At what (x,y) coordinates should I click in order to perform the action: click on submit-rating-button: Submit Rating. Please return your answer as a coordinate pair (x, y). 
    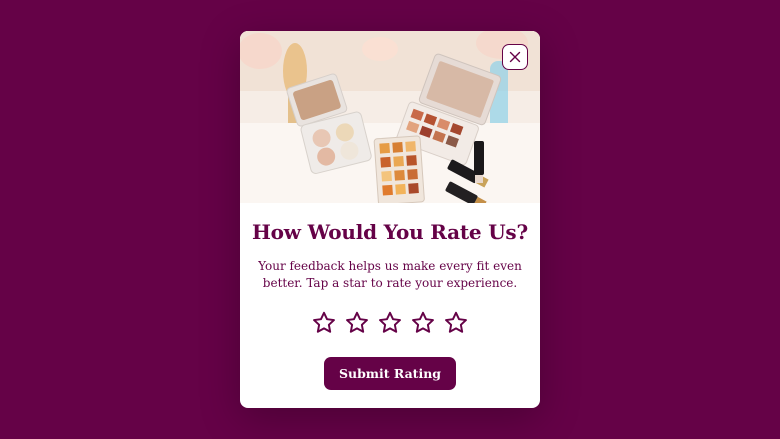
    Looking at the image, I should click on (390, 373).